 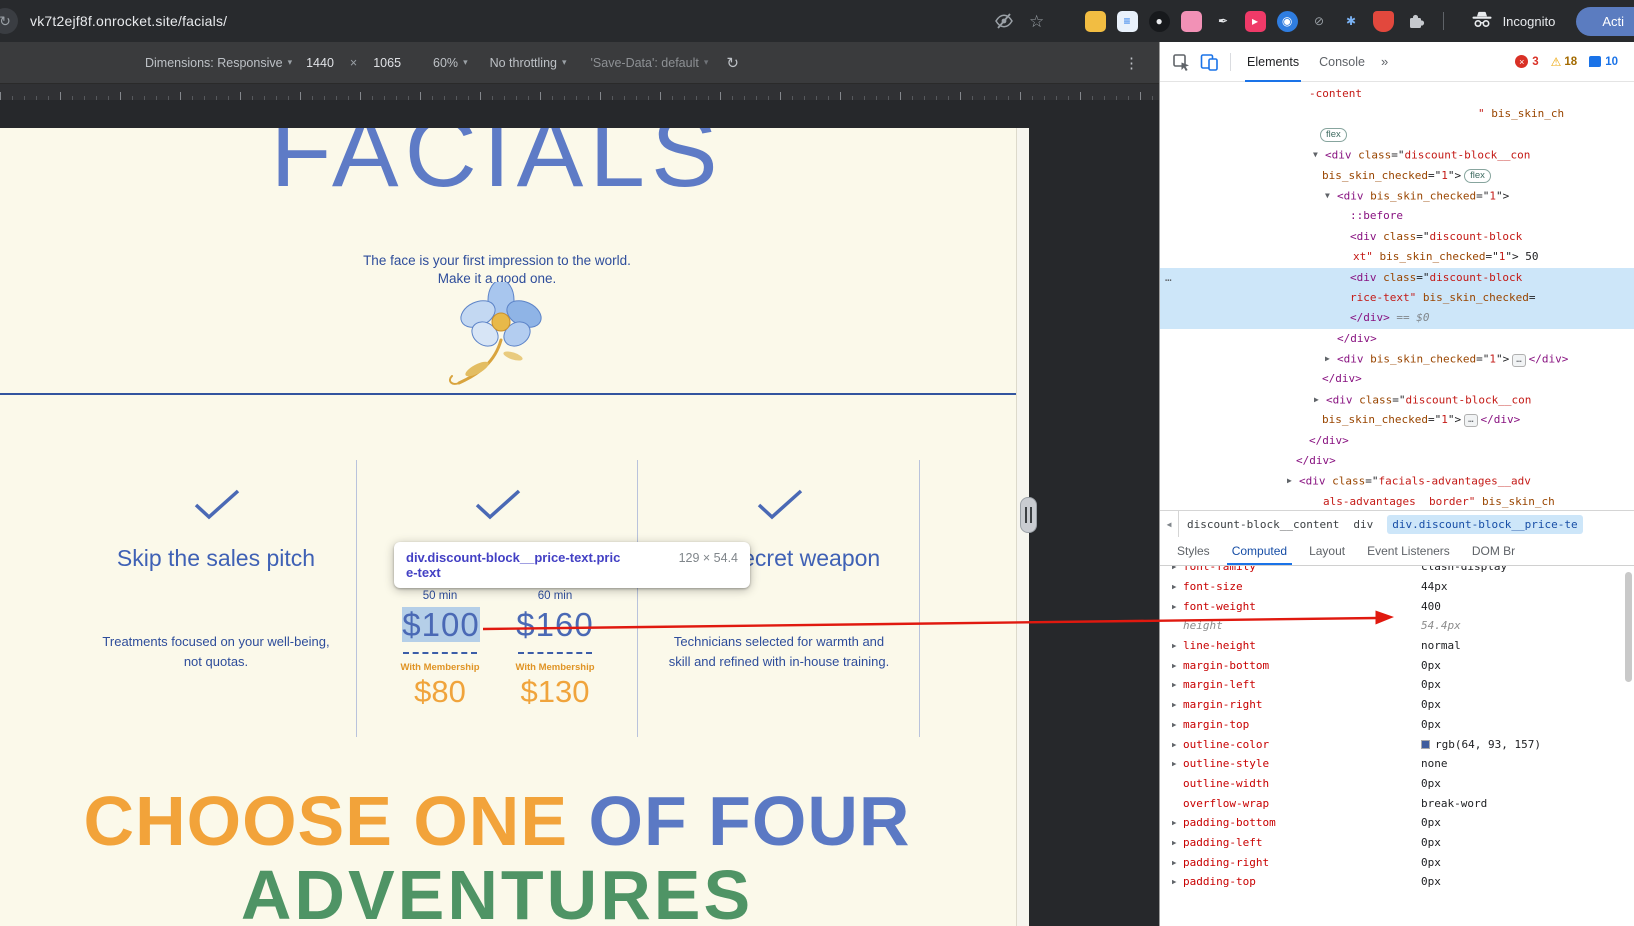 I want to click on tab-styles: Styles, so click(x=1193, y=551).